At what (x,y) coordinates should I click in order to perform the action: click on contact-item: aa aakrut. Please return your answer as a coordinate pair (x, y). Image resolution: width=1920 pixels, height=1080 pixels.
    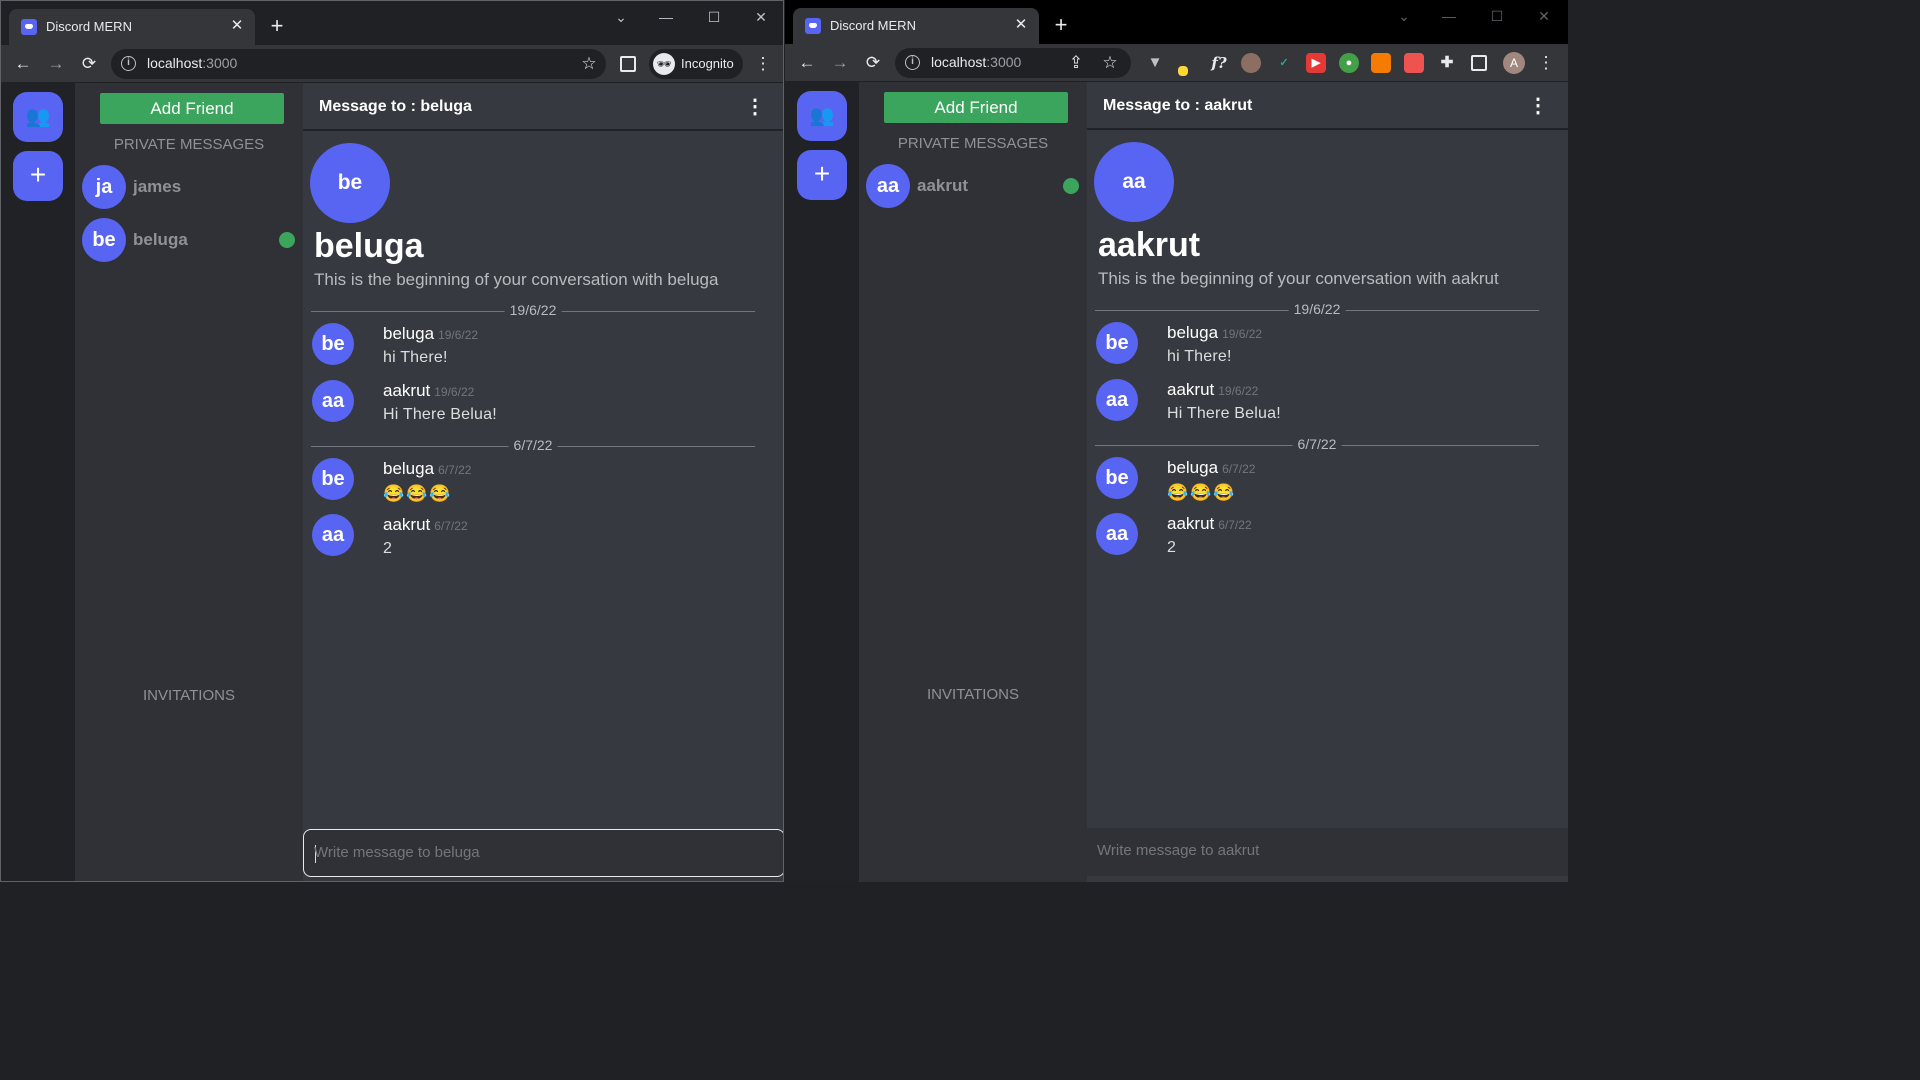
    Looking at the image, I should click on (973, 186).